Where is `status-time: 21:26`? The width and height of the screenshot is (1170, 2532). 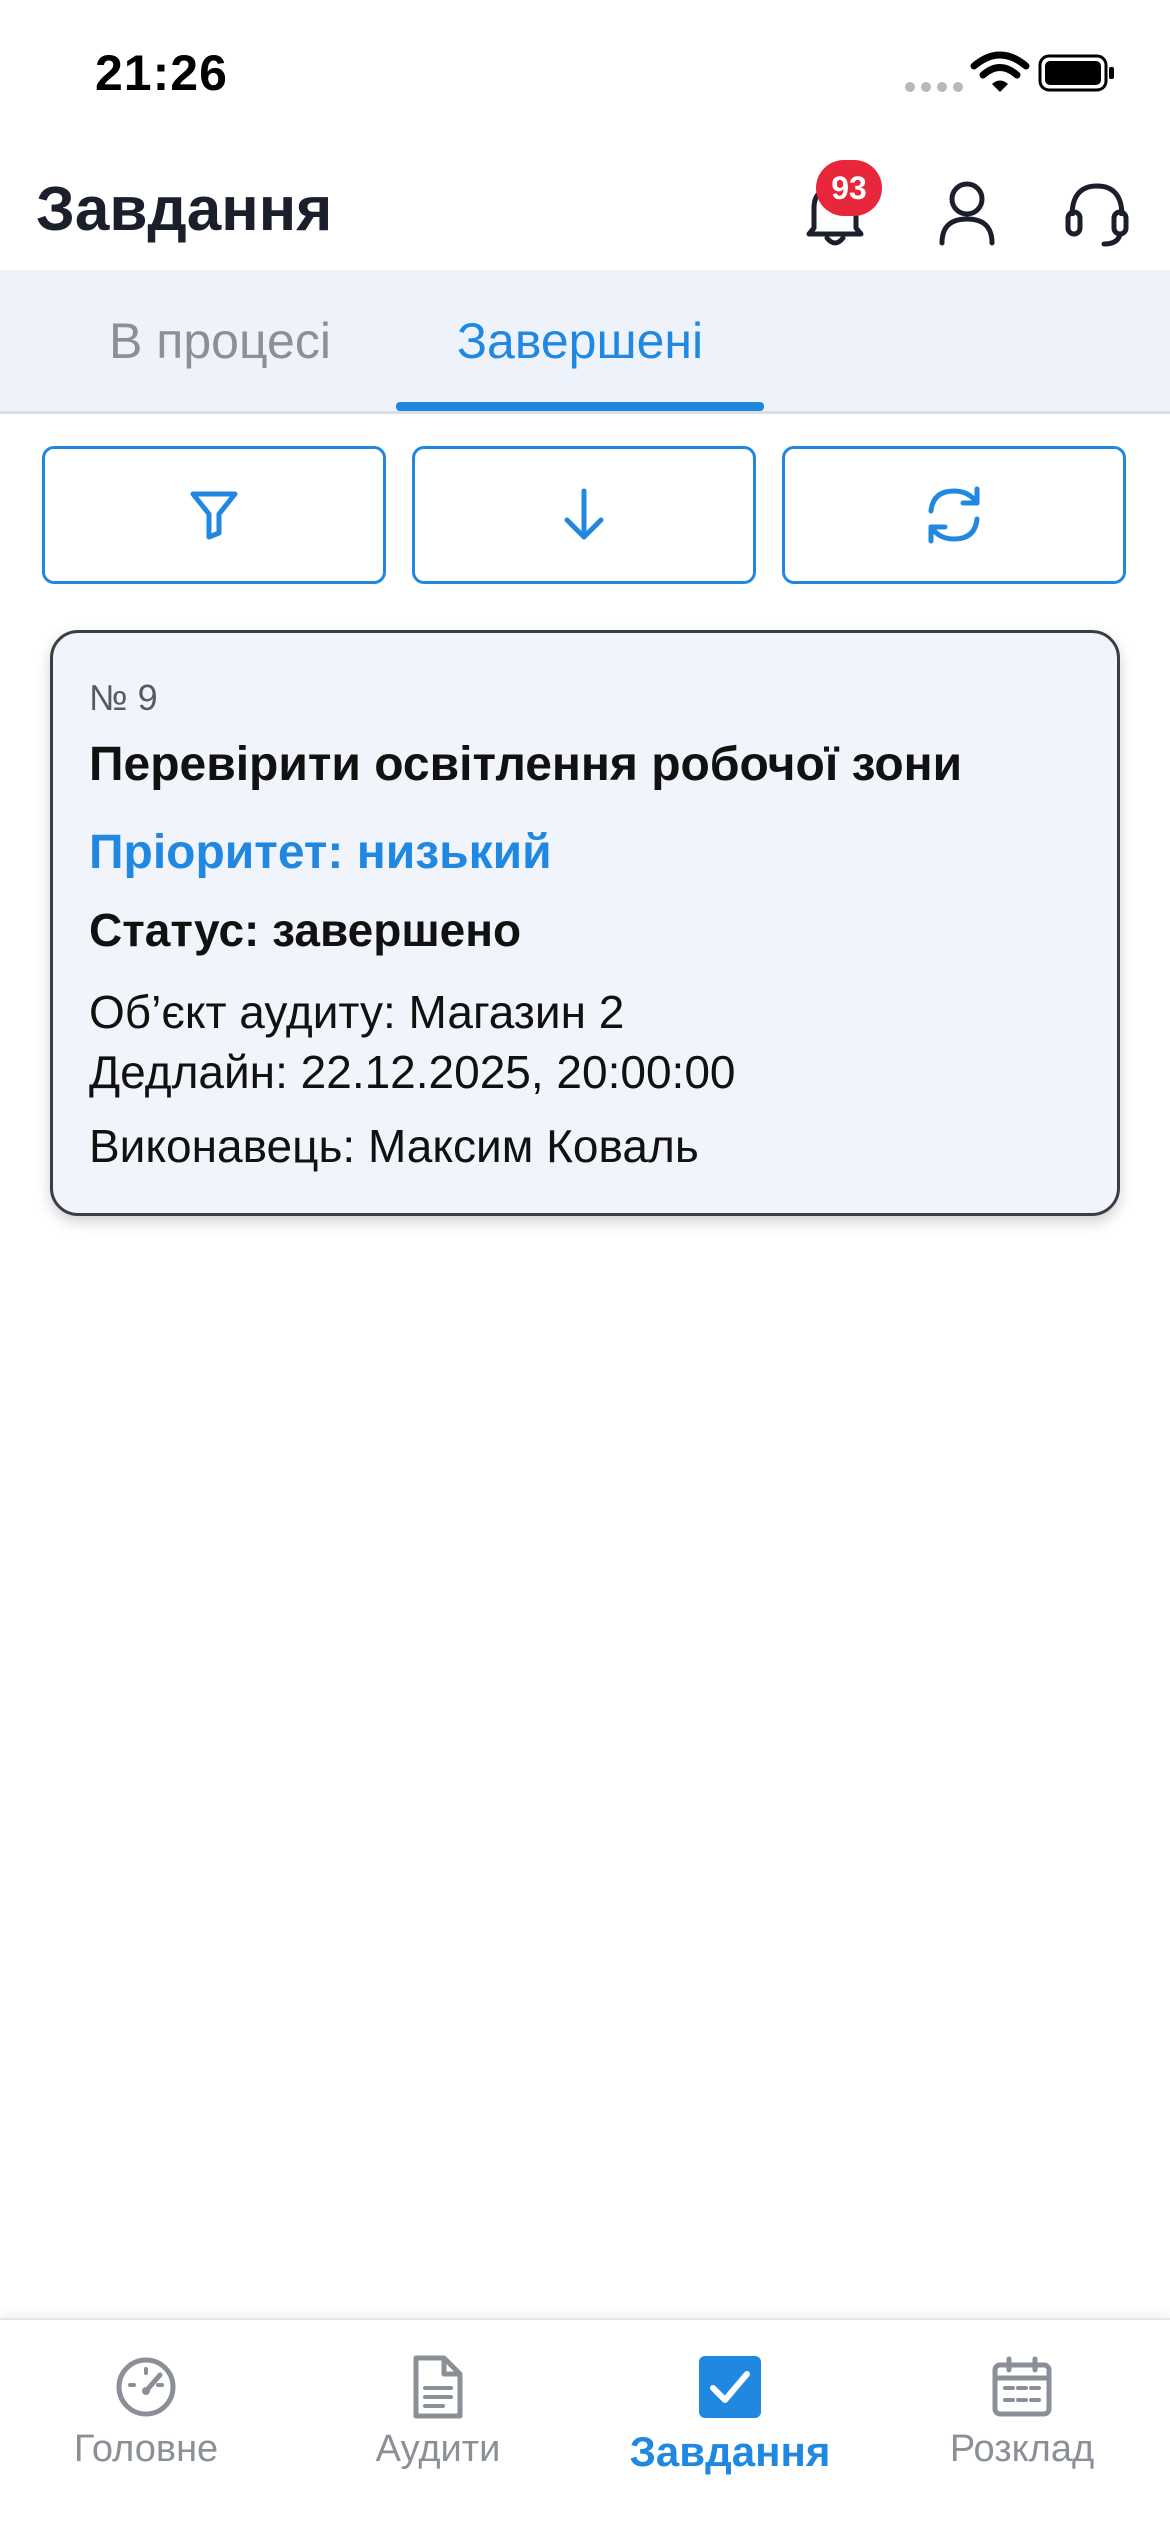 status-time: 21:26 is located at coordinates (161, 73).